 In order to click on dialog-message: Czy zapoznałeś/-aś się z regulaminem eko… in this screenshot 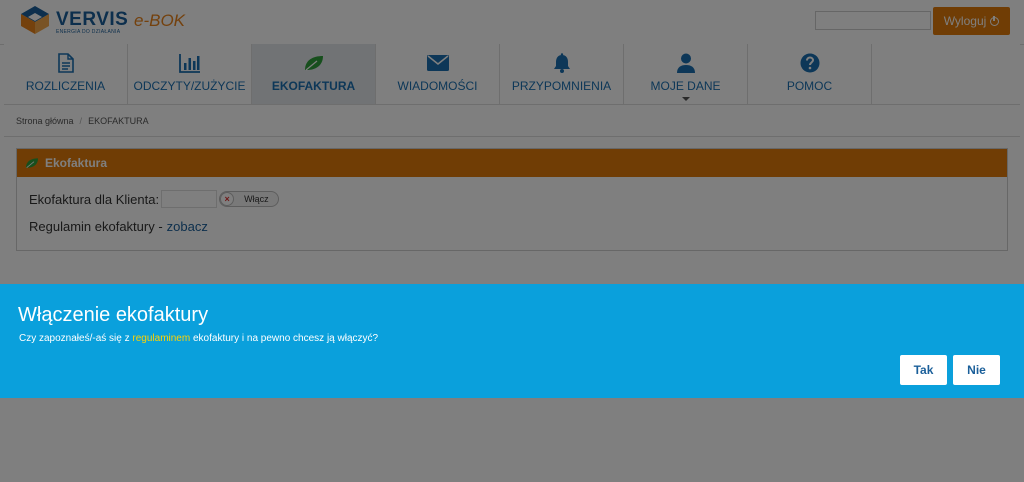, I will do `click(198, 338)`.